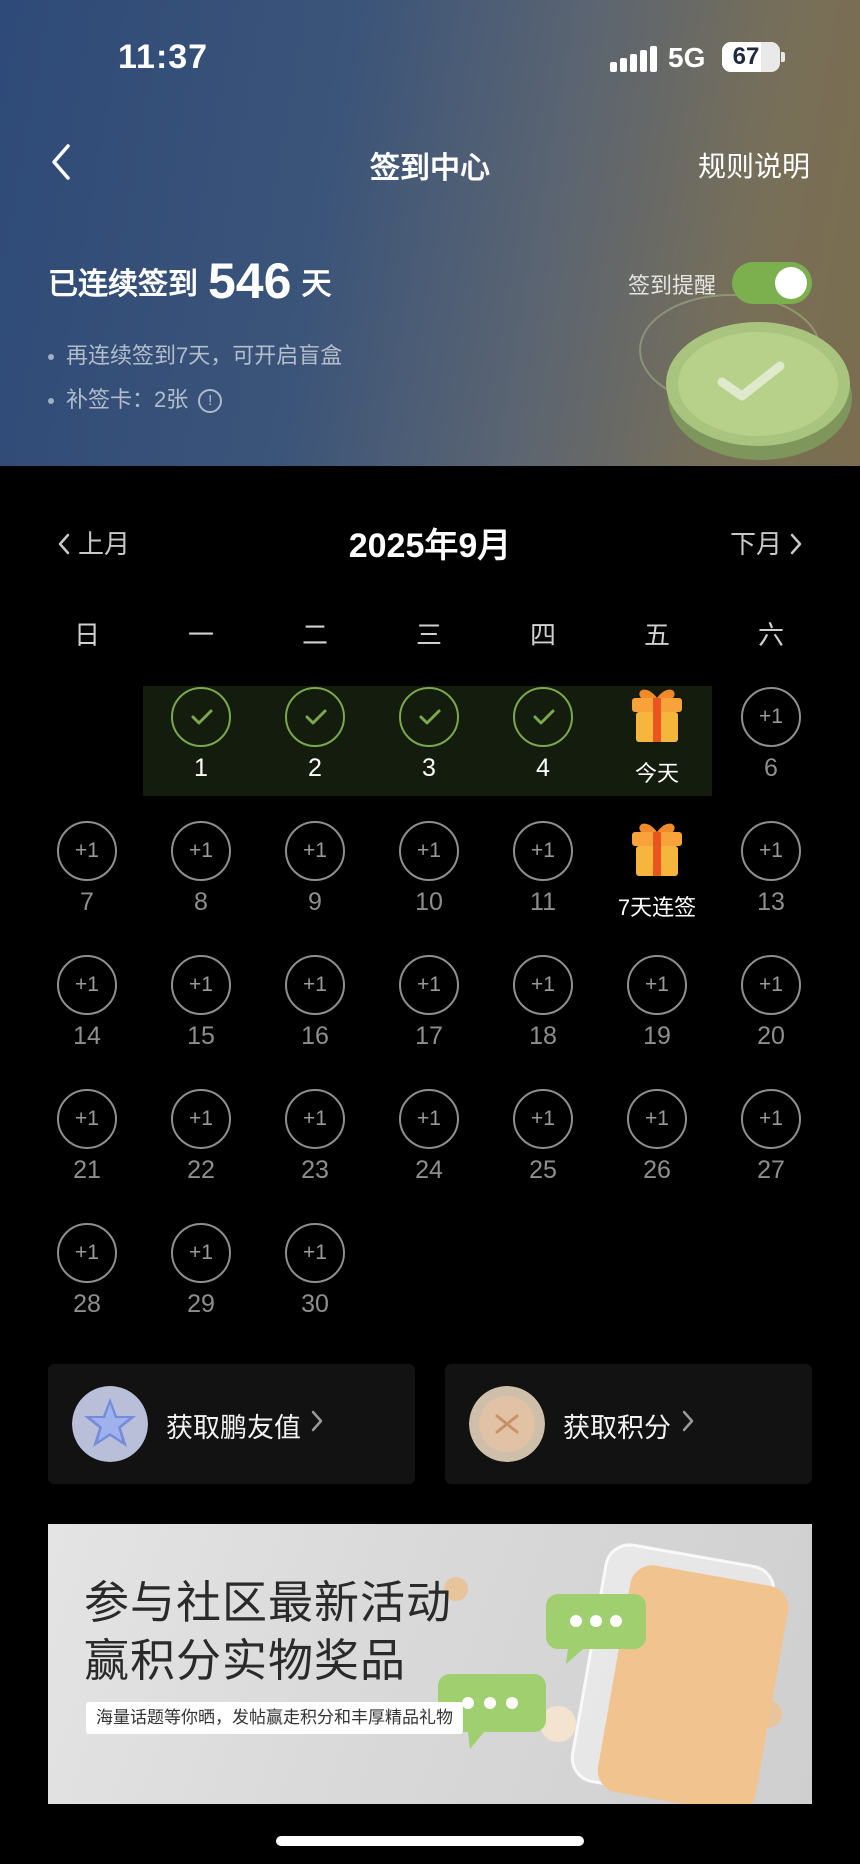 The height and width of the screenshot is (1864, 860). Describe the element at coordinates (755, 544) in the screenshot. I see `next-month-label: 下月` at that location.